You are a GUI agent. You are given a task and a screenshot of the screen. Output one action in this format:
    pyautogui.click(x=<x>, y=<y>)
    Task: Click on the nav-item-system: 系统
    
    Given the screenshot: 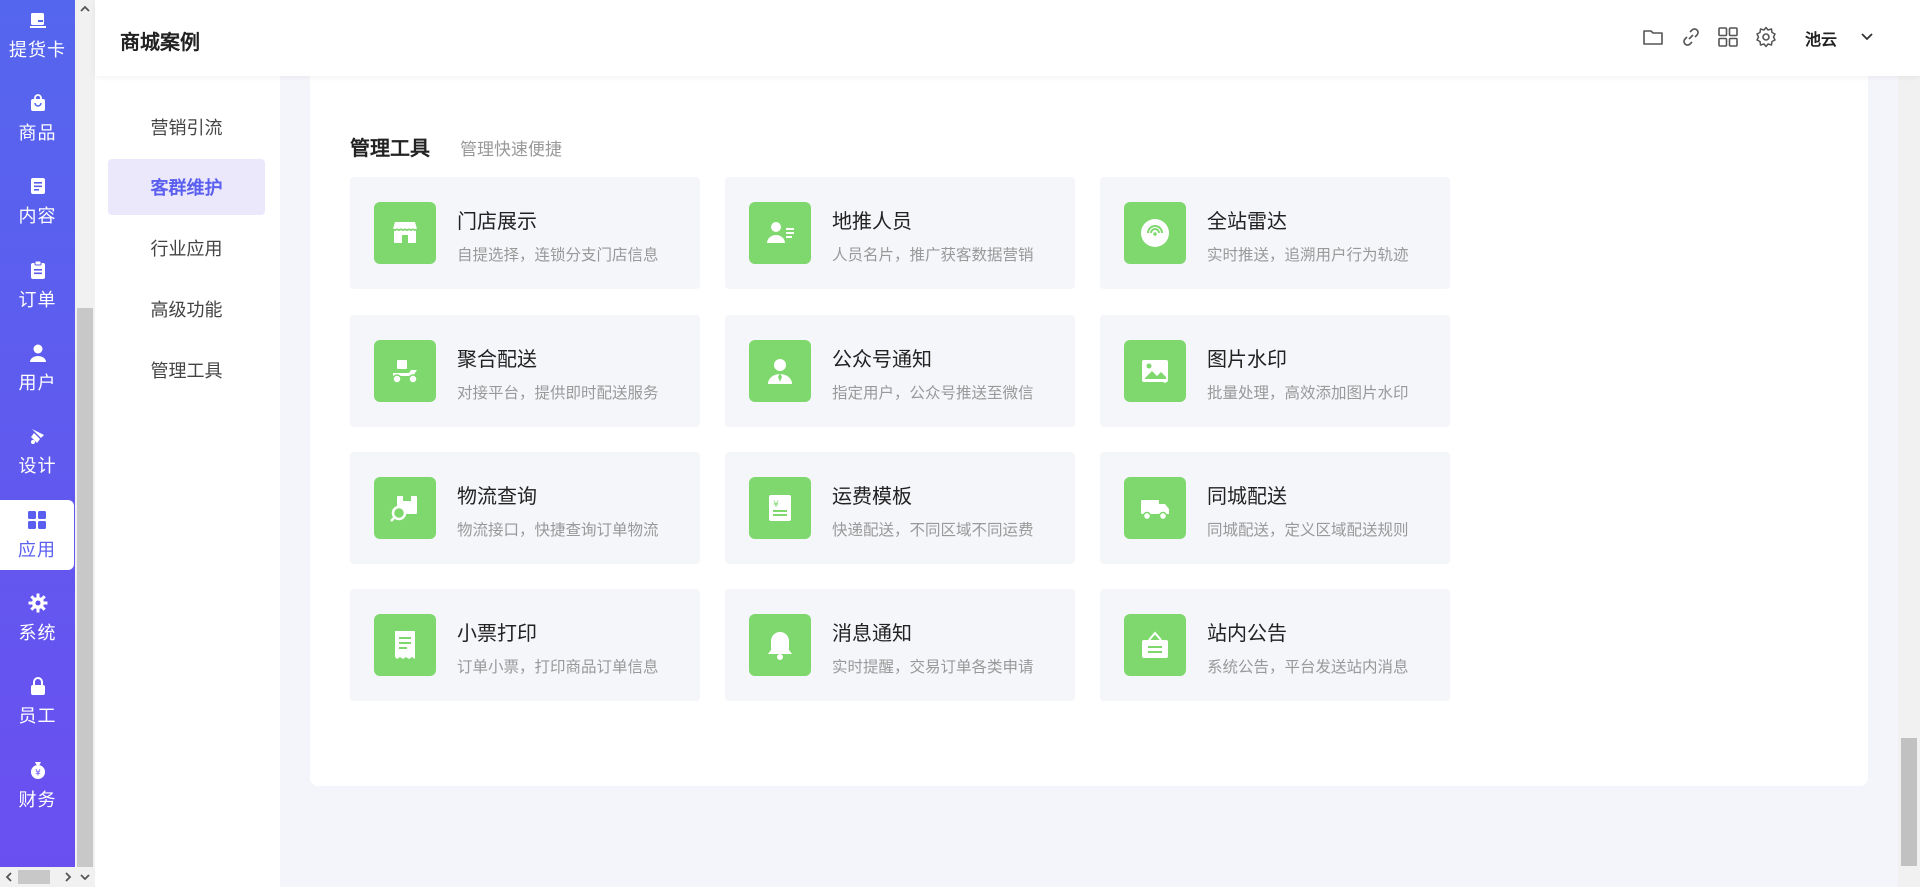 What is the action you would take?
    pyautogui.click(x=37, y=618)
    